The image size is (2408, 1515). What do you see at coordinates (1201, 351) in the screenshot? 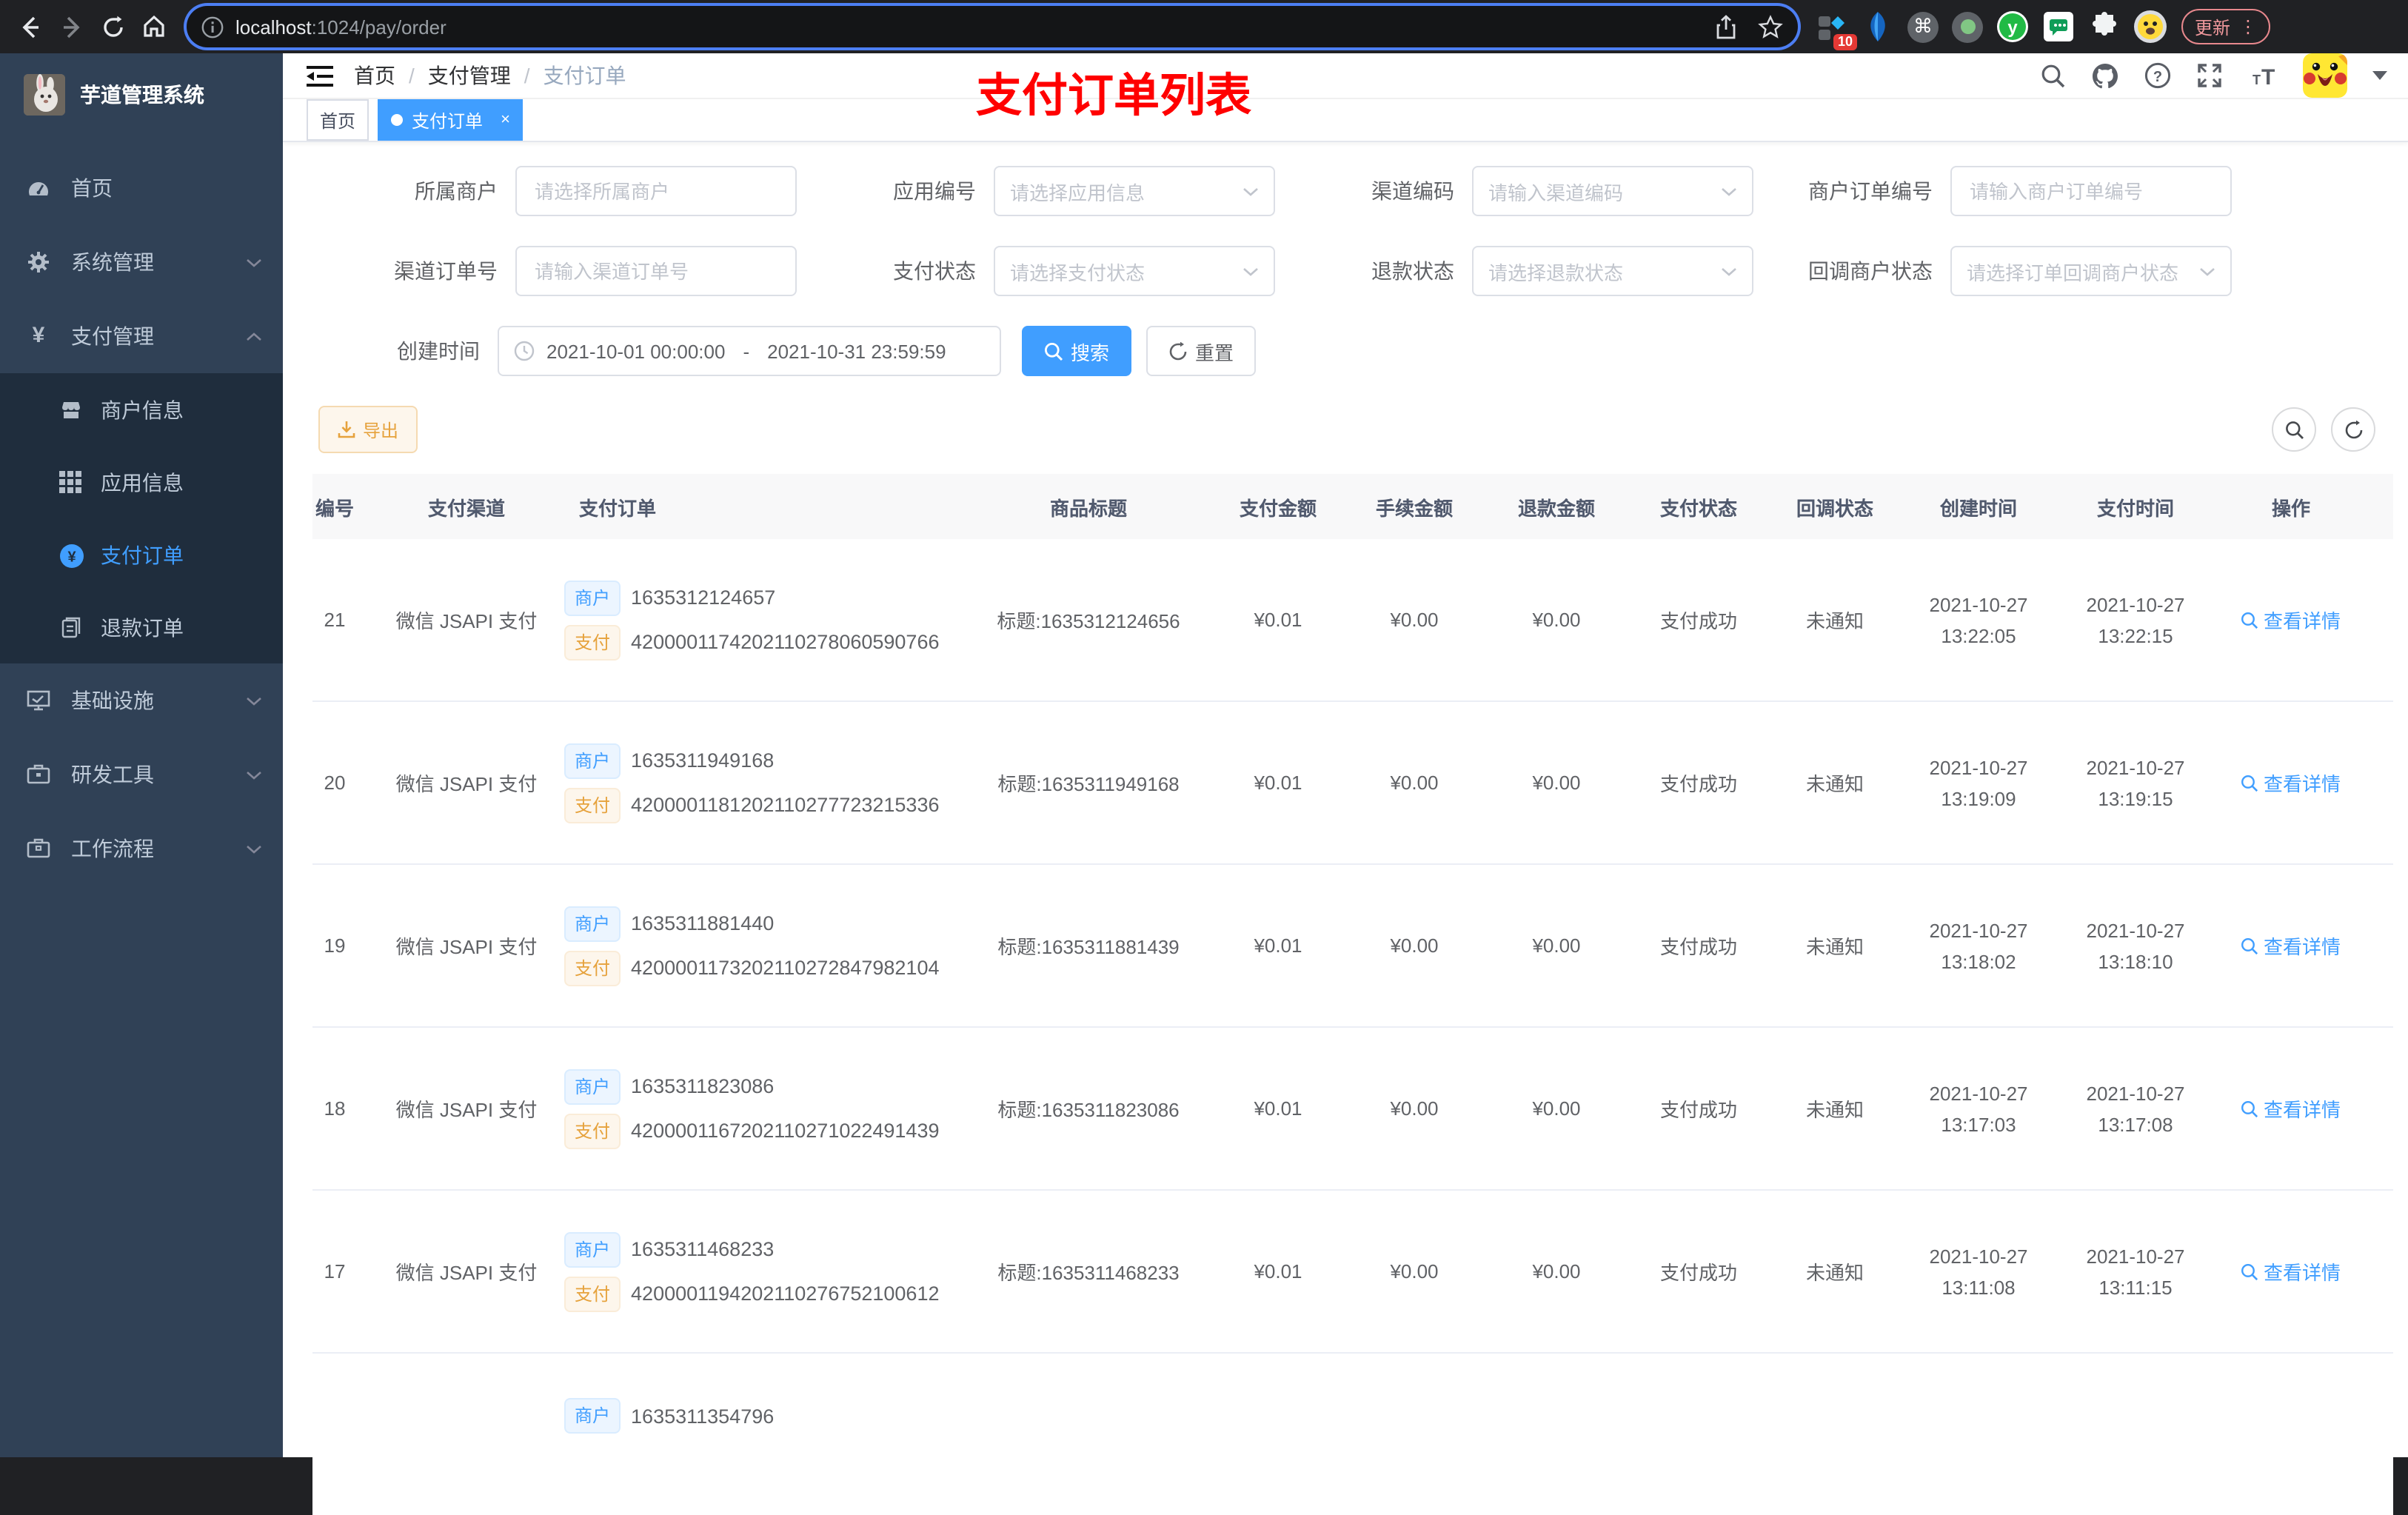
I see `reset-button: 重置` at bounding box center [1201, 351].